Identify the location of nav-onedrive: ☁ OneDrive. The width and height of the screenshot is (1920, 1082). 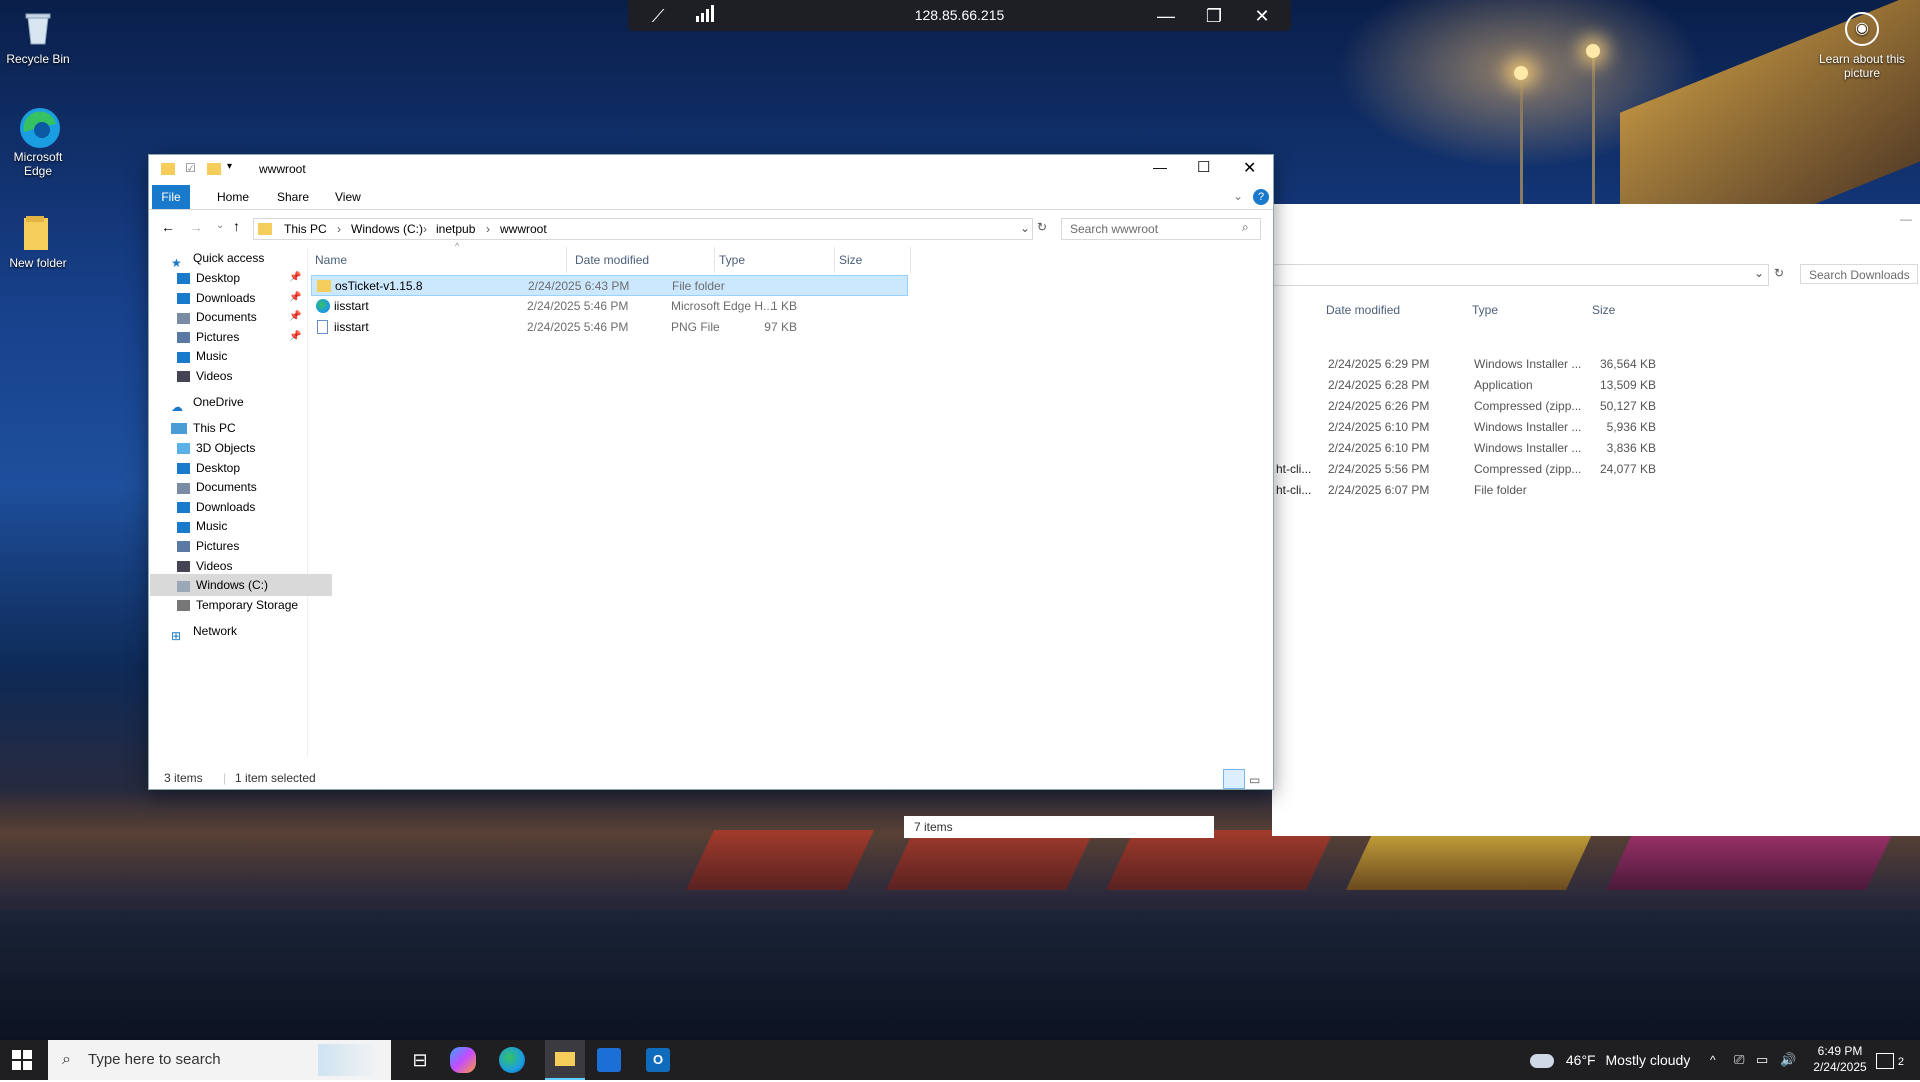
(207, 402).